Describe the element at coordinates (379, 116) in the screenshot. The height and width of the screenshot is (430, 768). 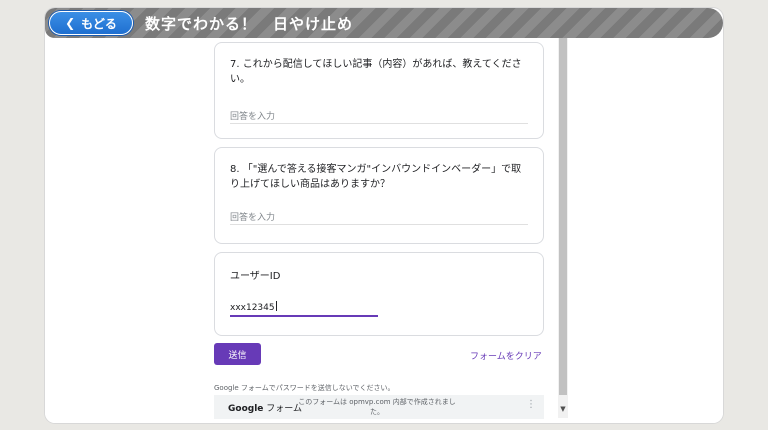
I see `answer-input-7: 回答を入力` at that location.